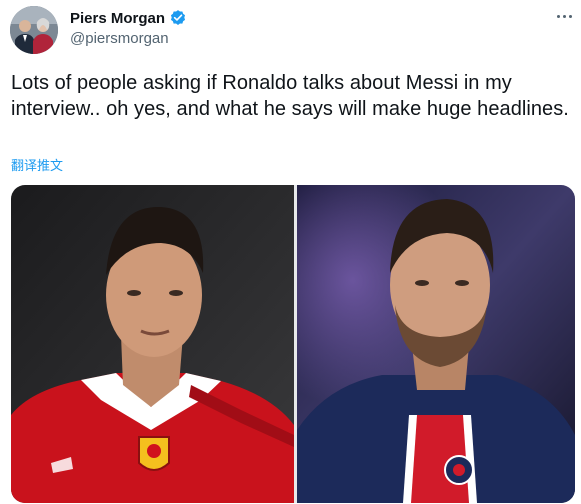 The height and width of the screenshot is (504, 581). Describe the element at coordinates (119, 38) in the screenshot. I see `author-handle: @piersmorgan` at that location.